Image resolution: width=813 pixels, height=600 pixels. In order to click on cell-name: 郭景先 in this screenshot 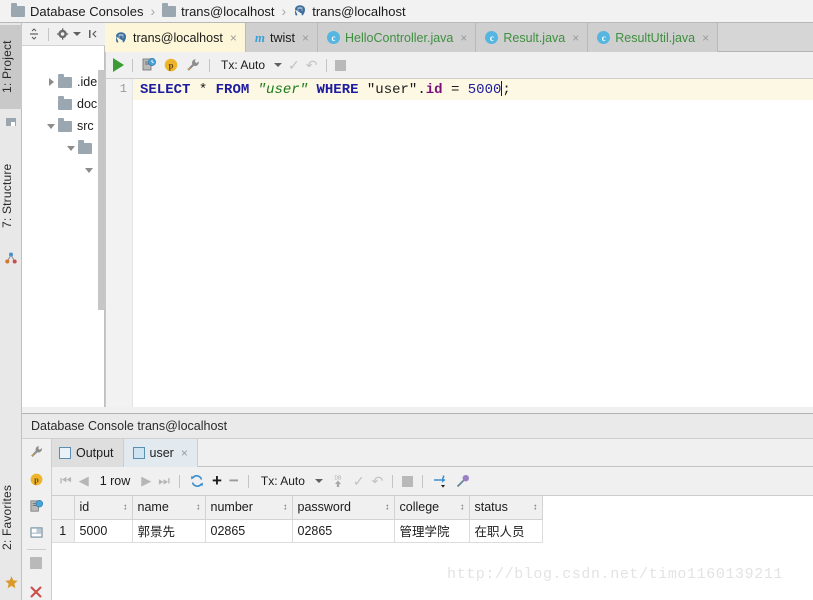, I will do `click(168, 530)`.